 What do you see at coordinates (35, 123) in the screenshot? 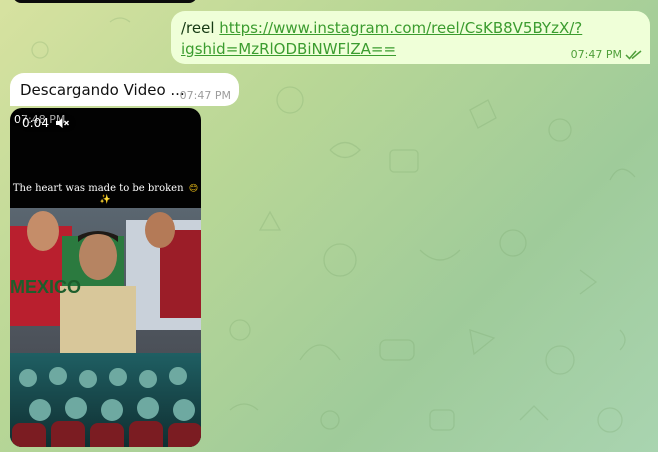
I see `video-duration: 0:04` at bounding box center [35, 123].